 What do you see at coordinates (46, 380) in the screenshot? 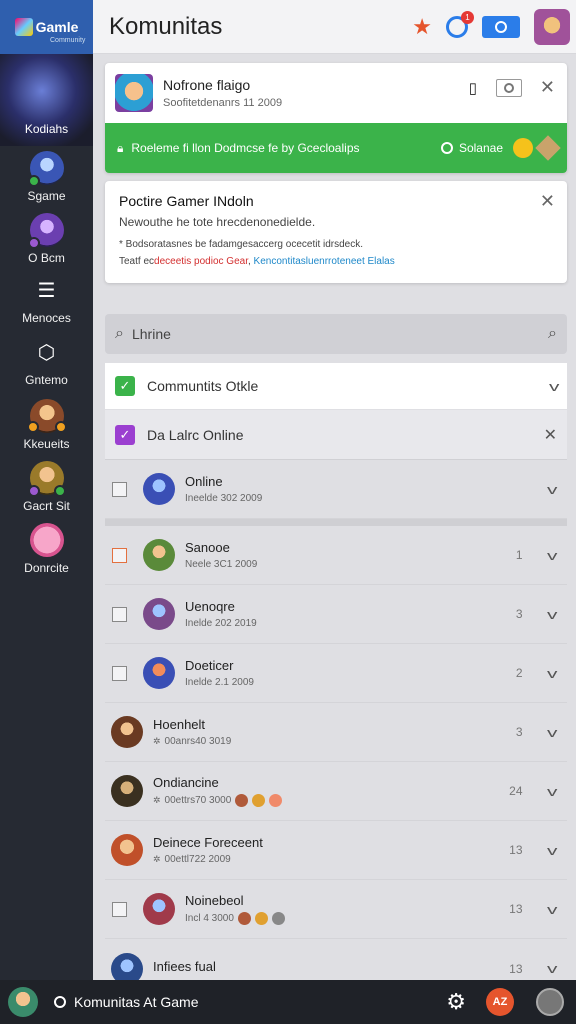
I see `sidebar-item-label: Gntemo` at bounding box center [46, 380].